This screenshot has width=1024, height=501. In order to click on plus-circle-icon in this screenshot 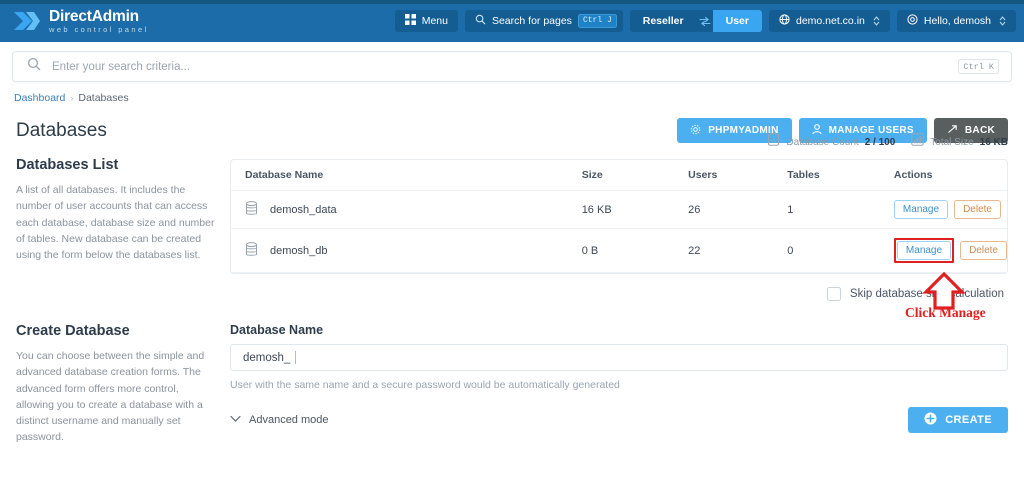, I will do `click(930, 420)`.